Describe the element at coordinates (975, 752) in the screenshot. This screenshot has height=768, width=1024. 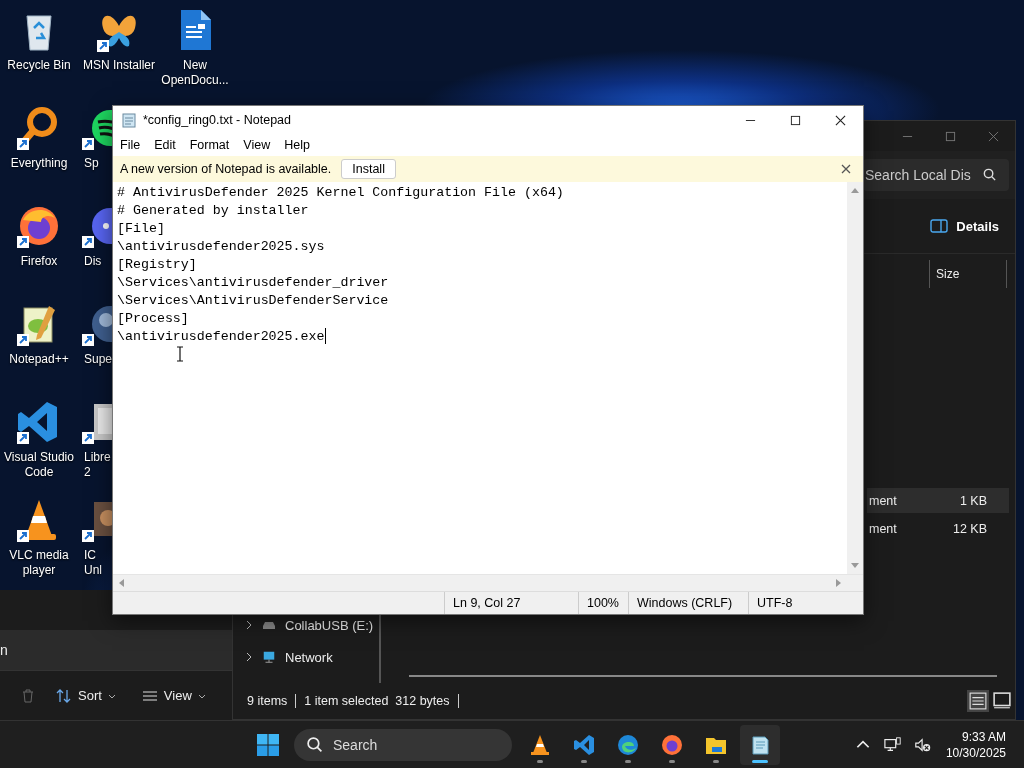
I see `clock-date: 10/30/2025` at that location.